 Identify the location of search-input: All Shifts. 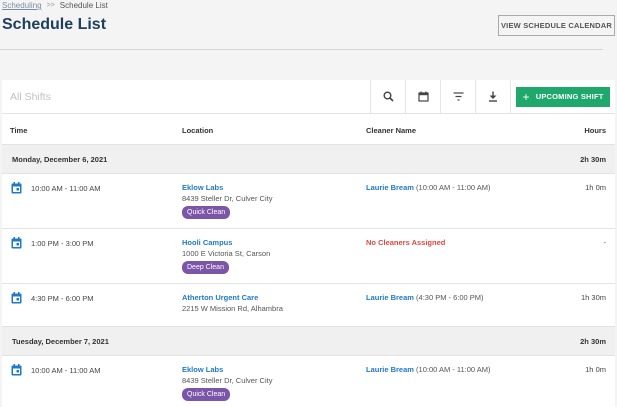
(186, 97).